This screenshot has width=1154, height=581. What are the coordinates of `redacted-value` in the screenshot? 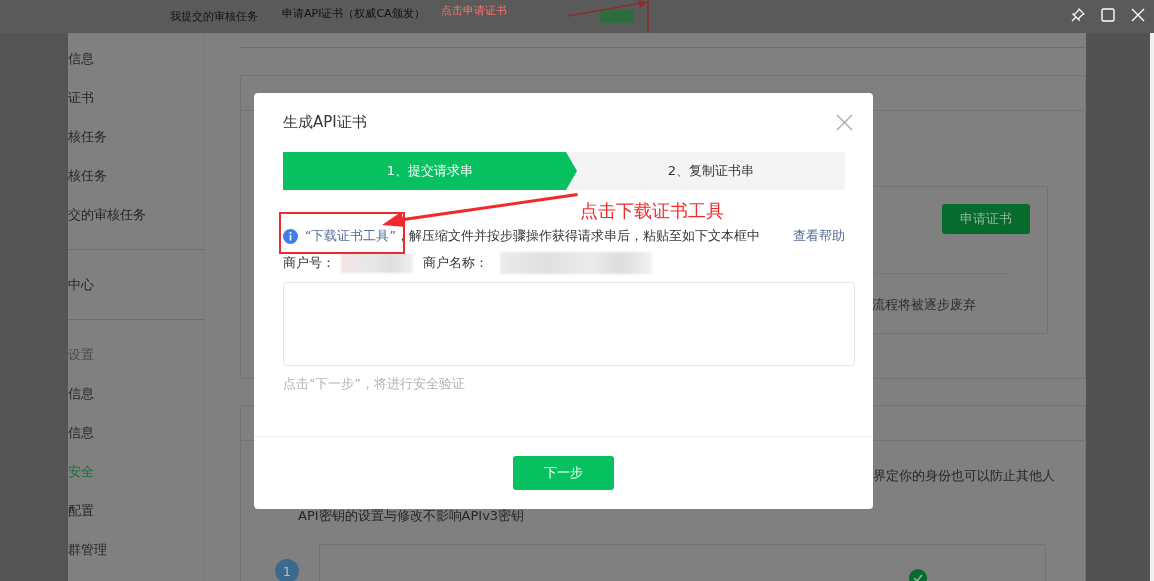 It's located at (377, 263).